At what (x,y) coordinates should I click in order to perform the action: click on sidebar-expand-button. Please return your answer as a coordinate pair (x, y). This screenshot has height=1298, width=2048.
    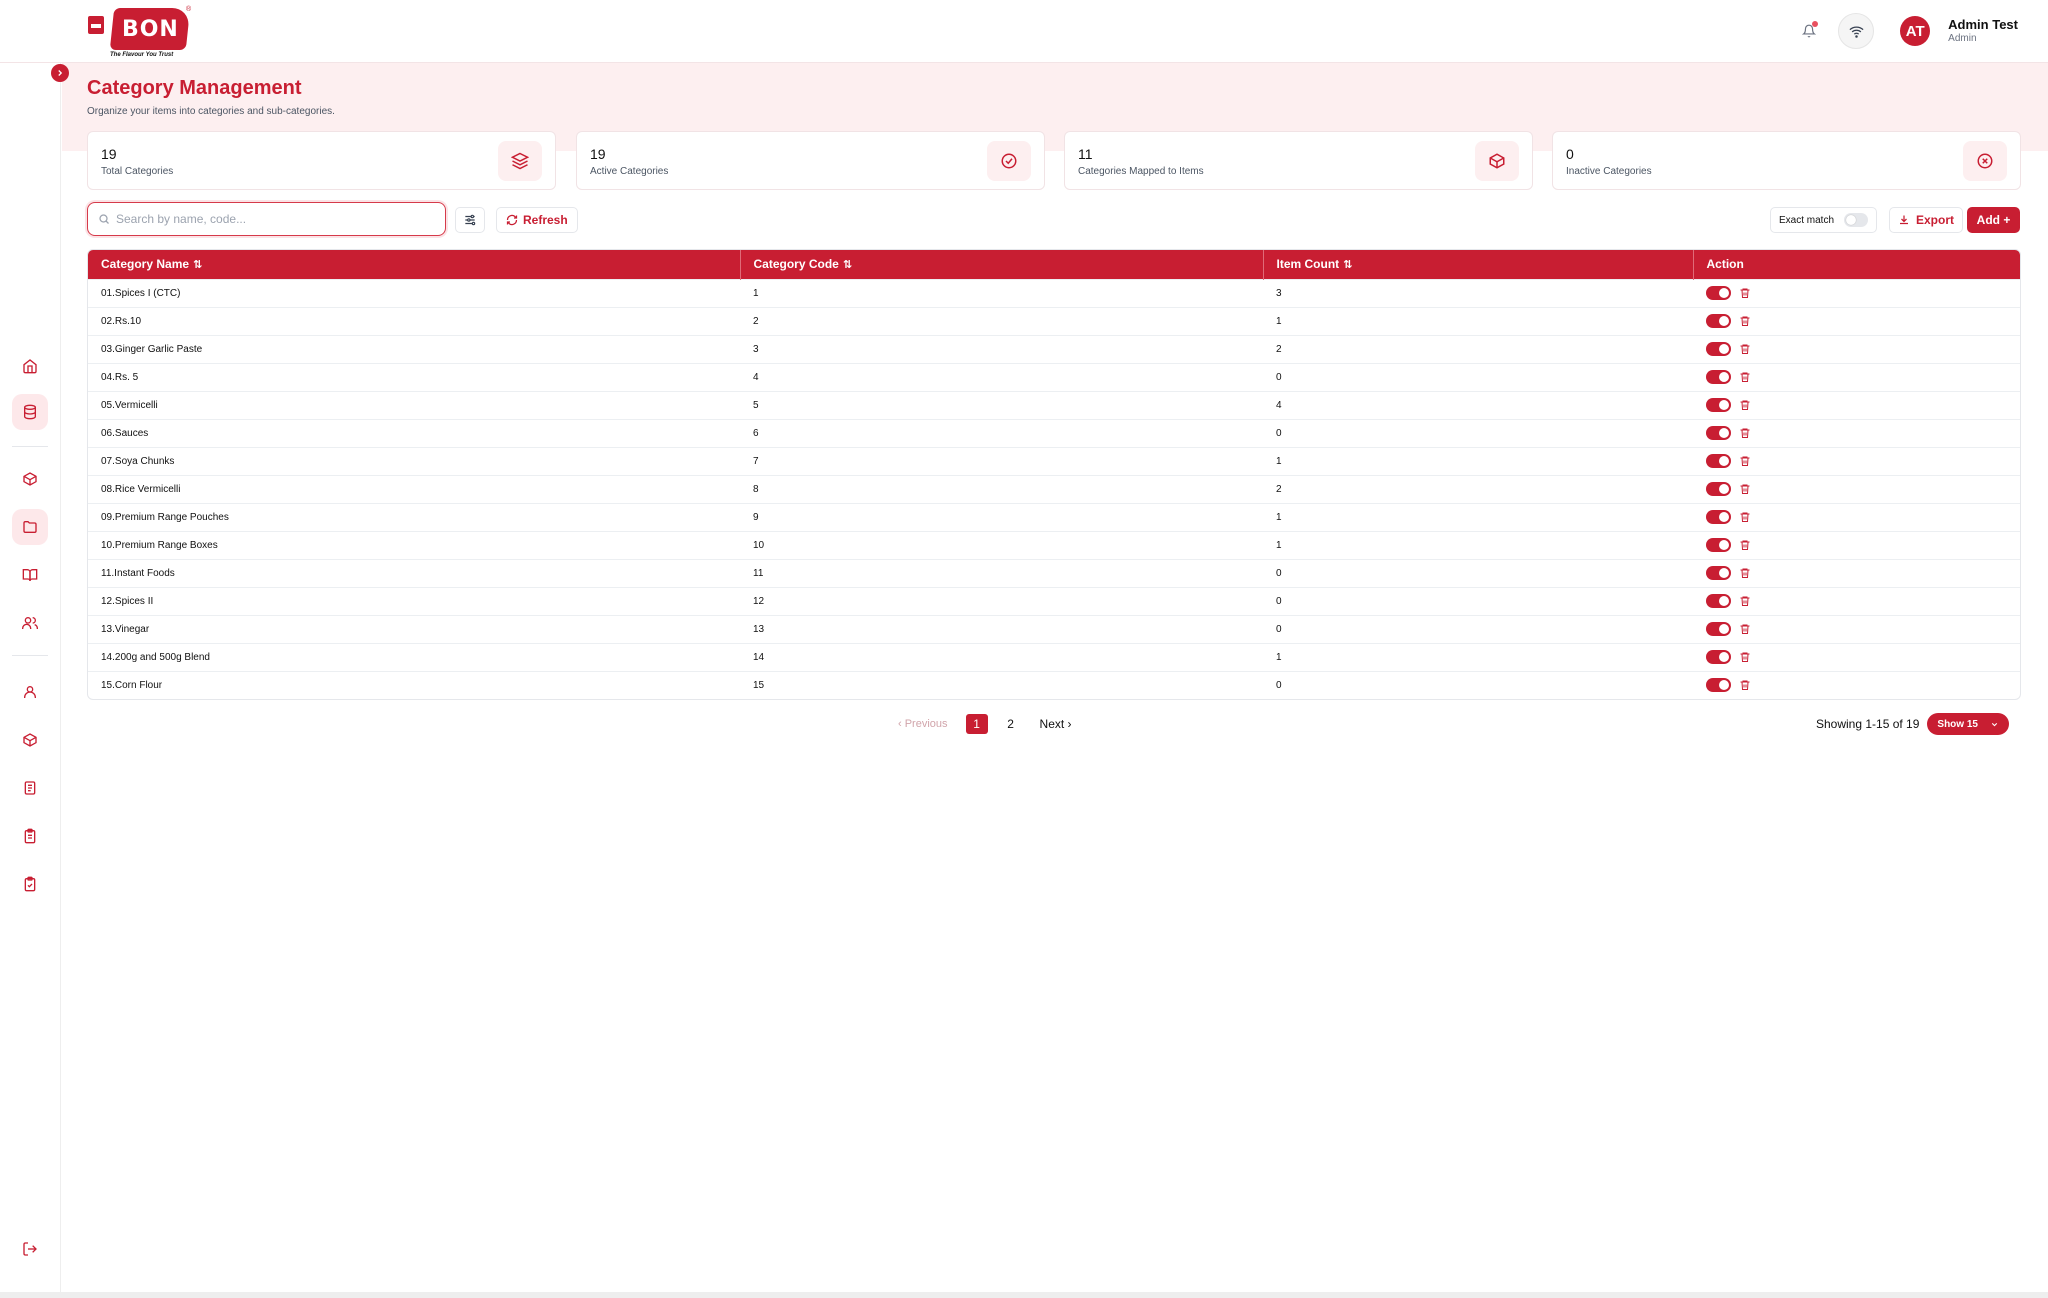
    Looking at the image, I should click on (60, 73).